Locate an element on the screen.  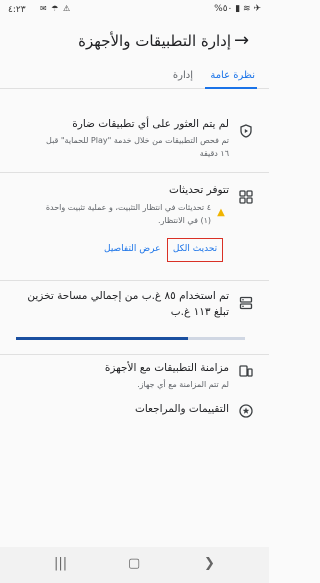
tab-manage: إدارة is located at coordinates (183, 75).